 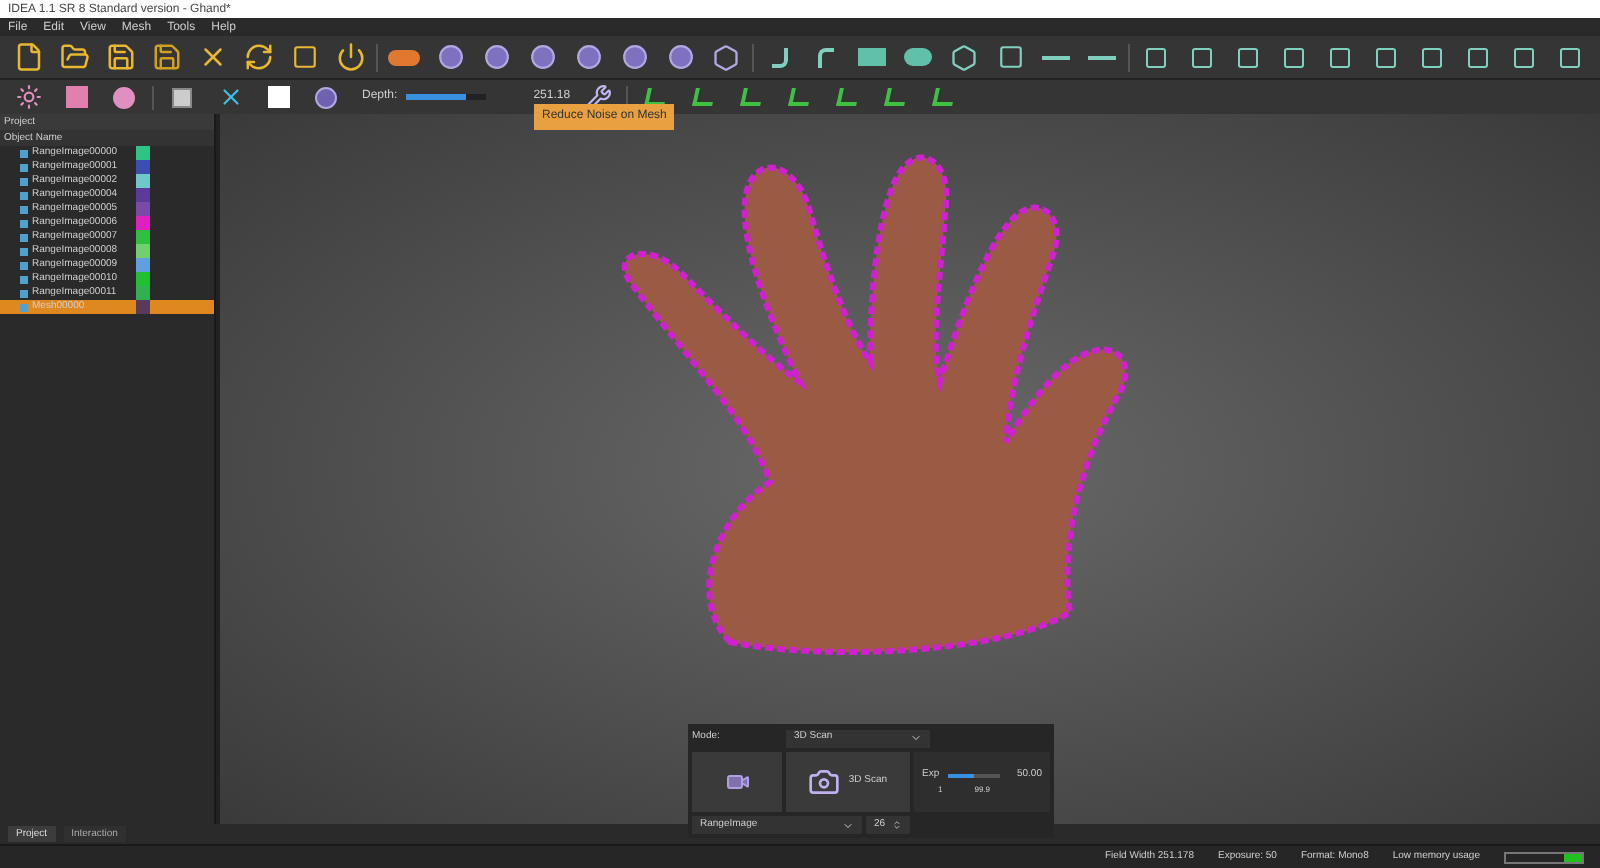 What do you see at coordinates (824, 782) in the screenshot?
I see `camera-icon` at bounding box center [824, 782].